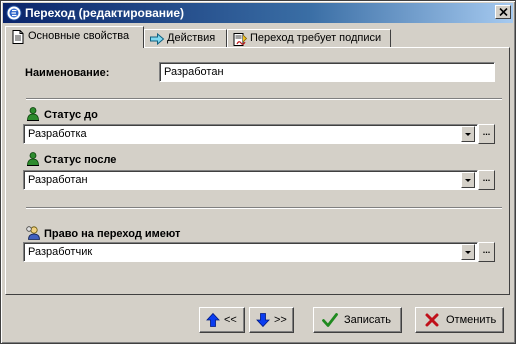  Describe the element at coordinates (368, 320) in the screenshot. I see `save-label: Записать` at that location.